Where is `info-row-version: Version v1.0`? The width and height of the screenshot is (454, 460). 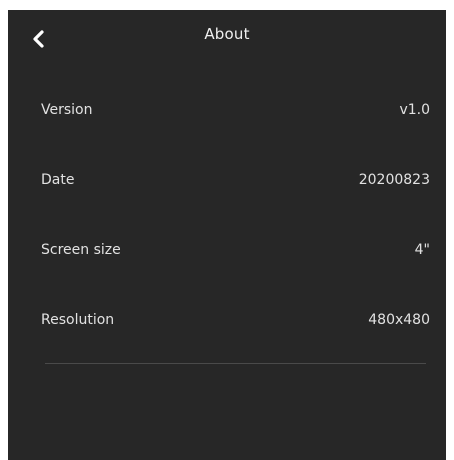
info-row-version: Version v1.0 is located at coordinates (235, 110).